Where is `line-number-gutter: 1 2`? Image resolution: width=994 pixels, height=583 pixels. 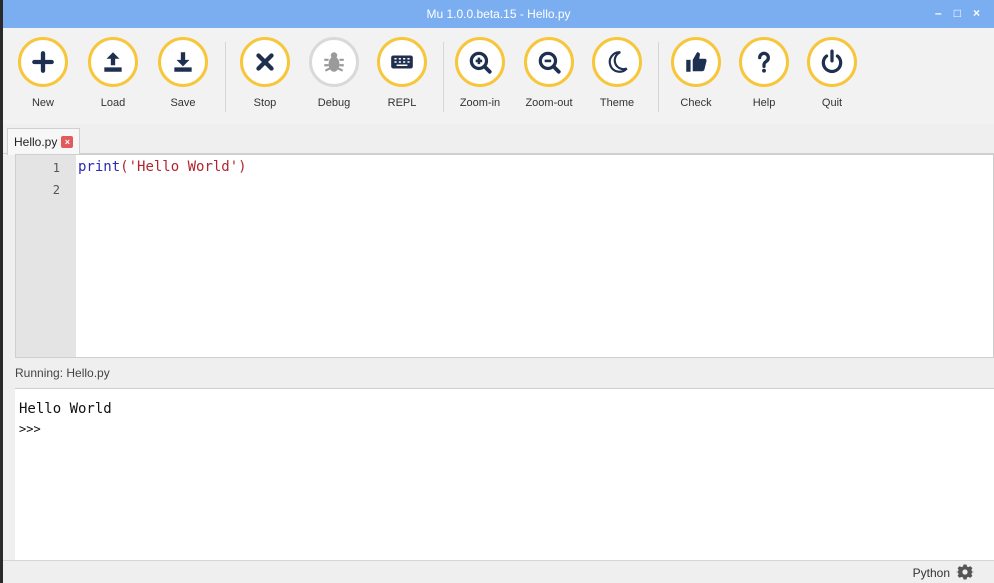
line-number-gutter: 1 2 is located at coordinates (46, 256).